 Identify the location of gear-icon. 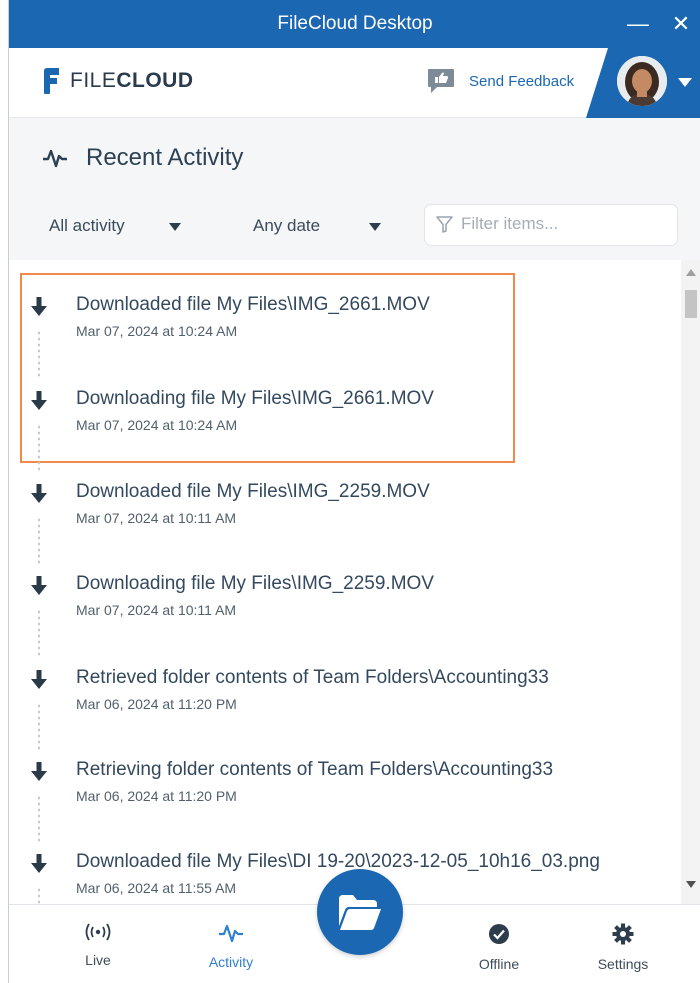
(623, 934).